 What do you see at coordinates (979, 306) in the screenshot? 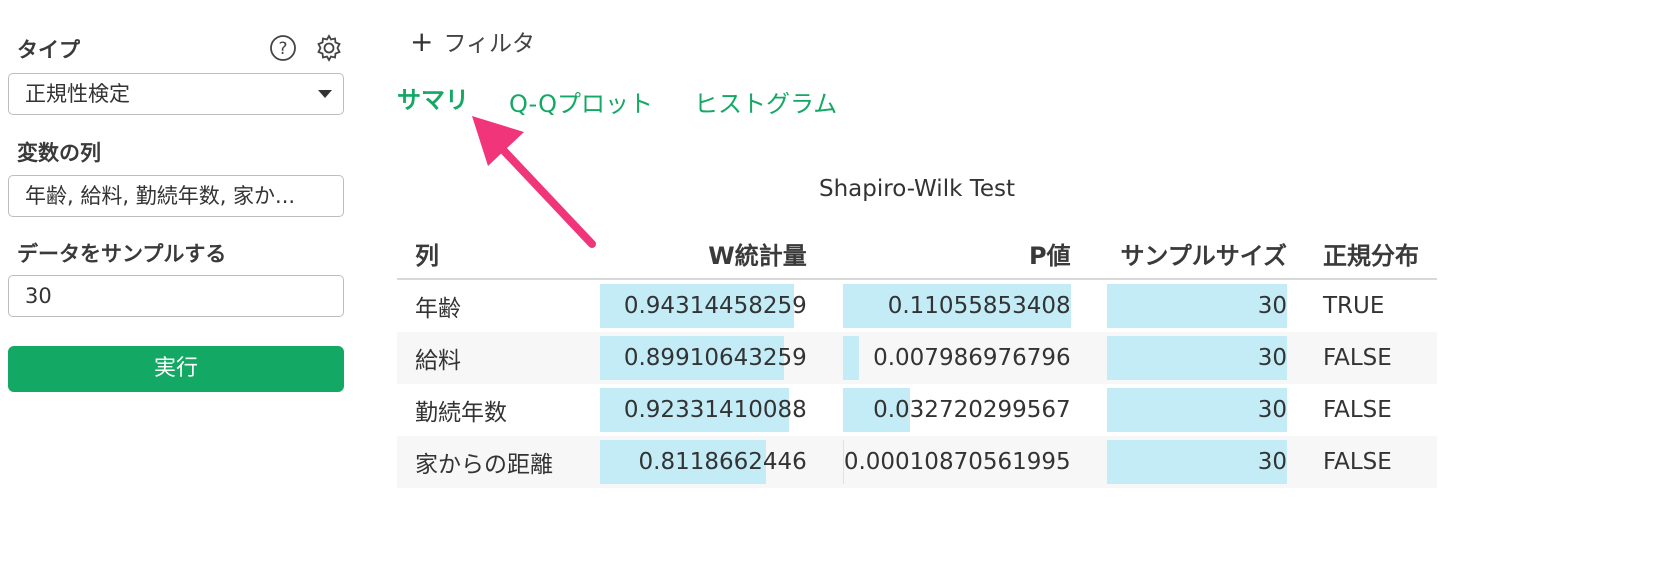
I see `p-value: 0.11055853408` at bounding box center [979, 306].